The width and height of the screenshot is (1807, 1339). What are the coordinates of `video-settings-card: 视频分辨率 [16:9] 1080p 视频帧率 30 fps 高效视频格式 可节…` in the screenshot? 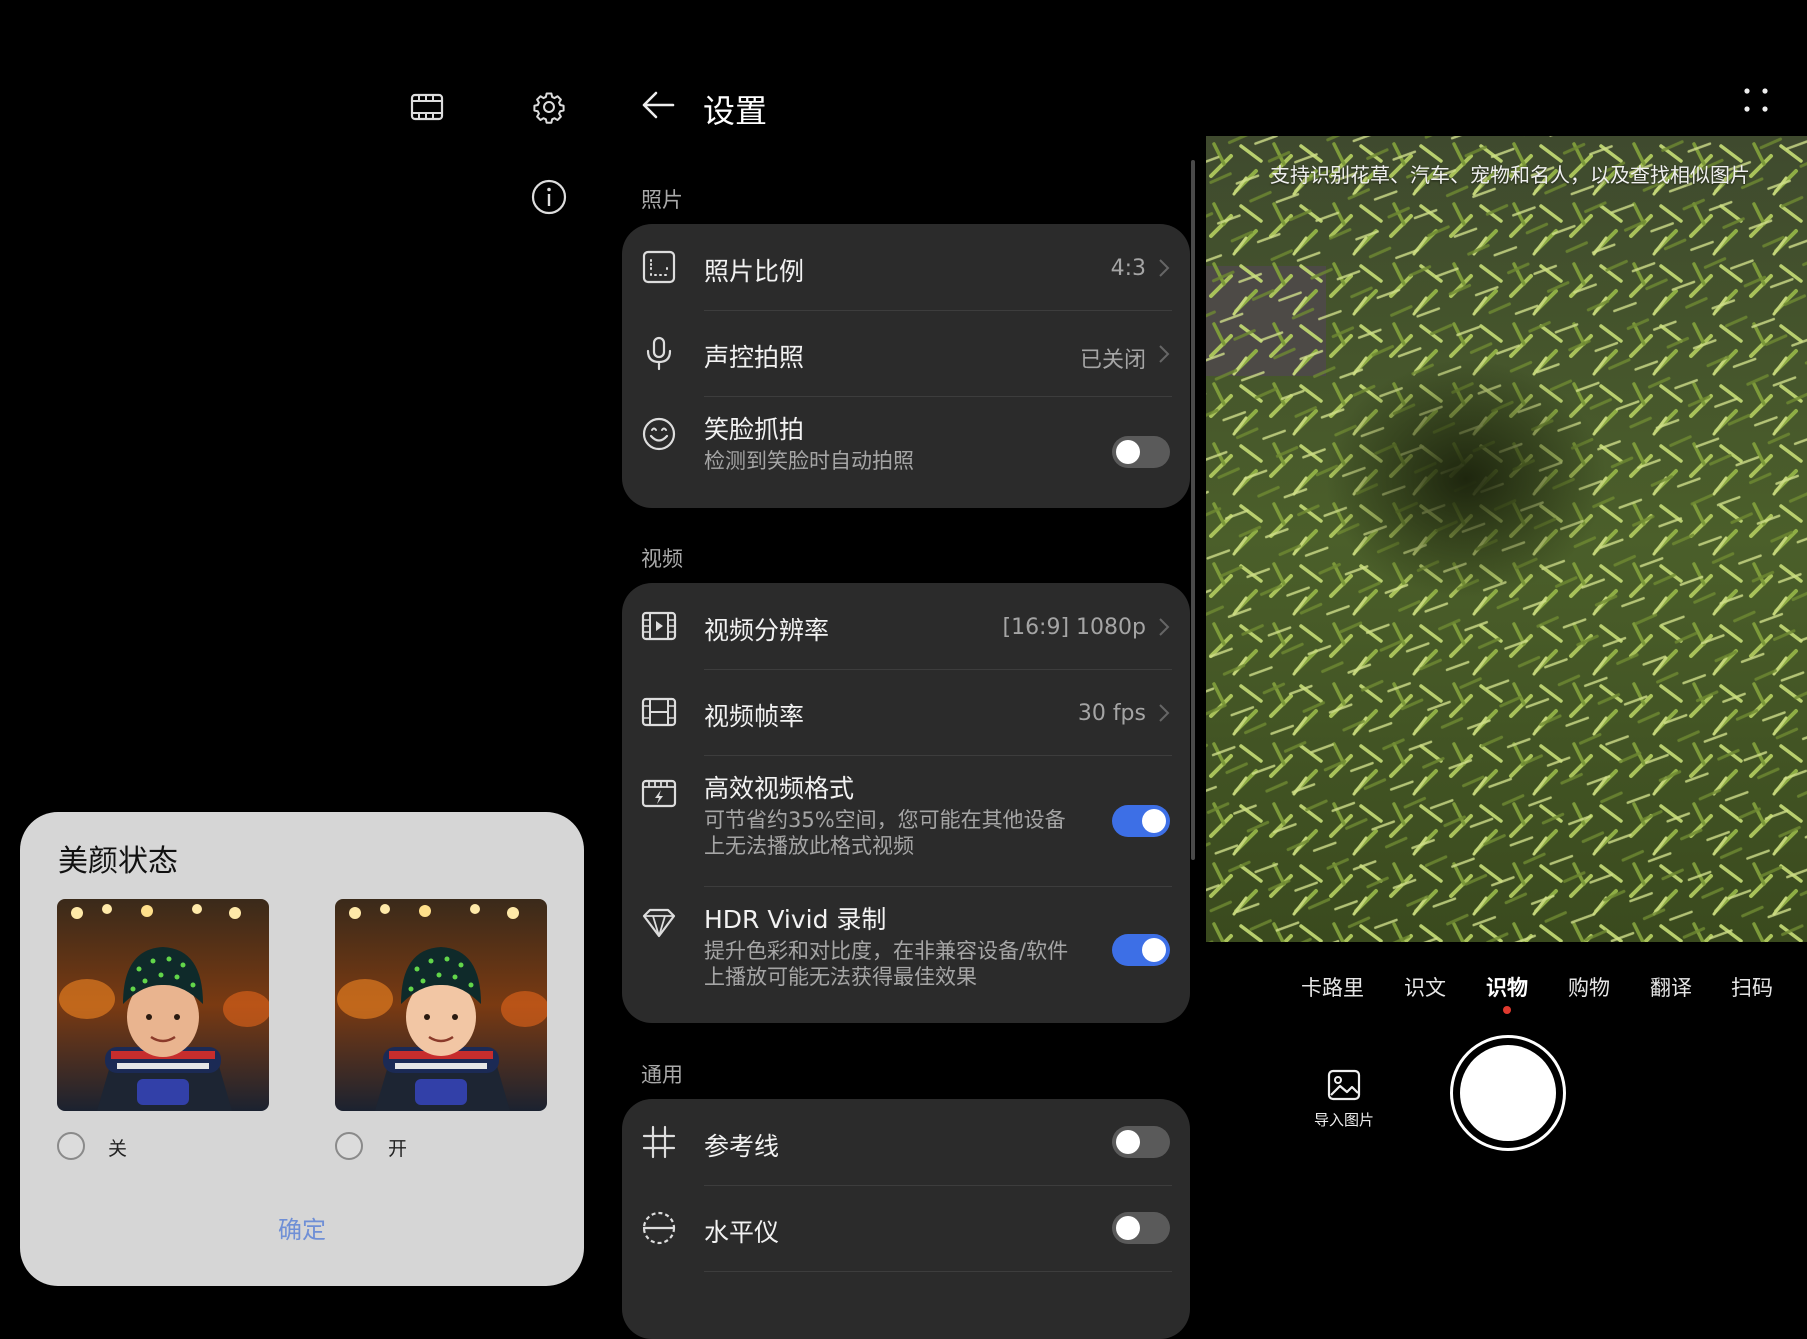 It's located at (906, 803).